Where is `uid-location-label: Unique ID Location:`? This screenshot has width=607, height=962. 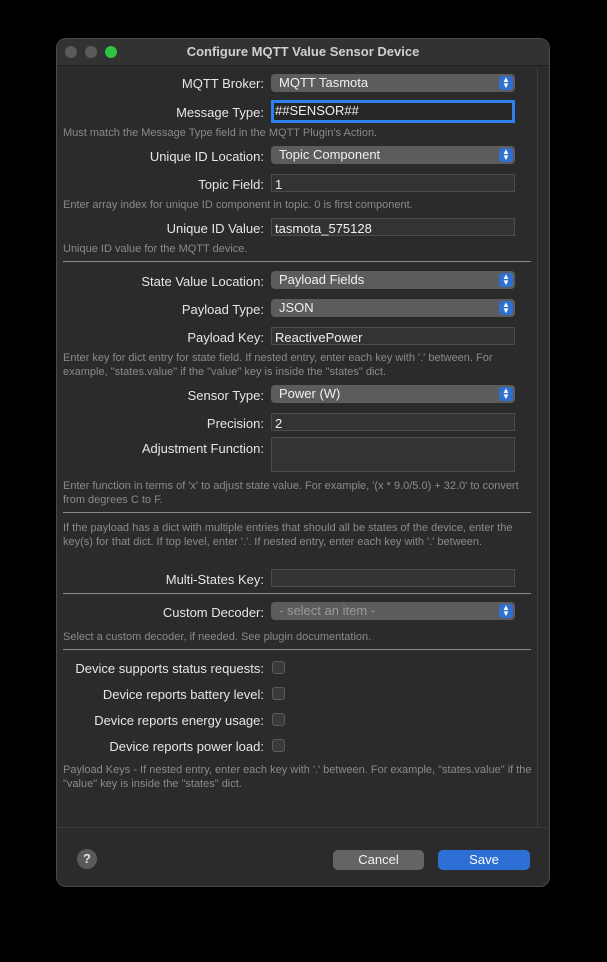
uid-location-label: Unique ID Location: is located at coordinates (206, 156).